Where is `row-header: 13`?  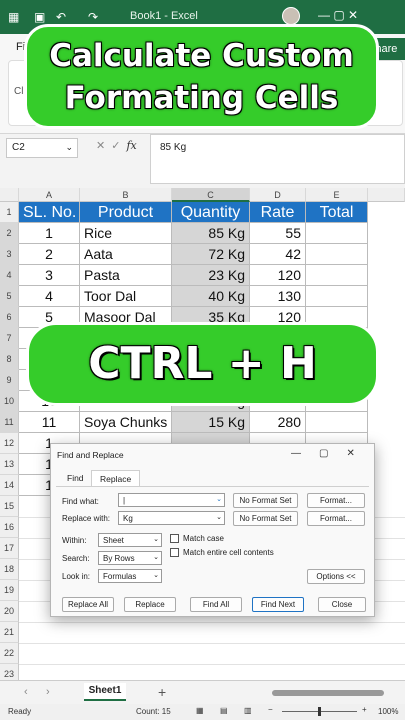 row-header: 13 is located at coordinates (9, 464).